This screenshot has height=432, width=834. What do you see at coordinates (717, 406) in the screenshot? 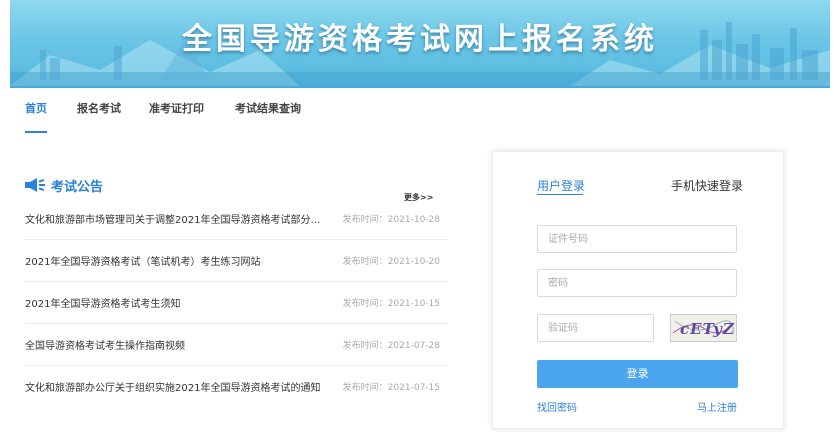
I see `register-link: 马上注册` at bounding box center [717, 406].